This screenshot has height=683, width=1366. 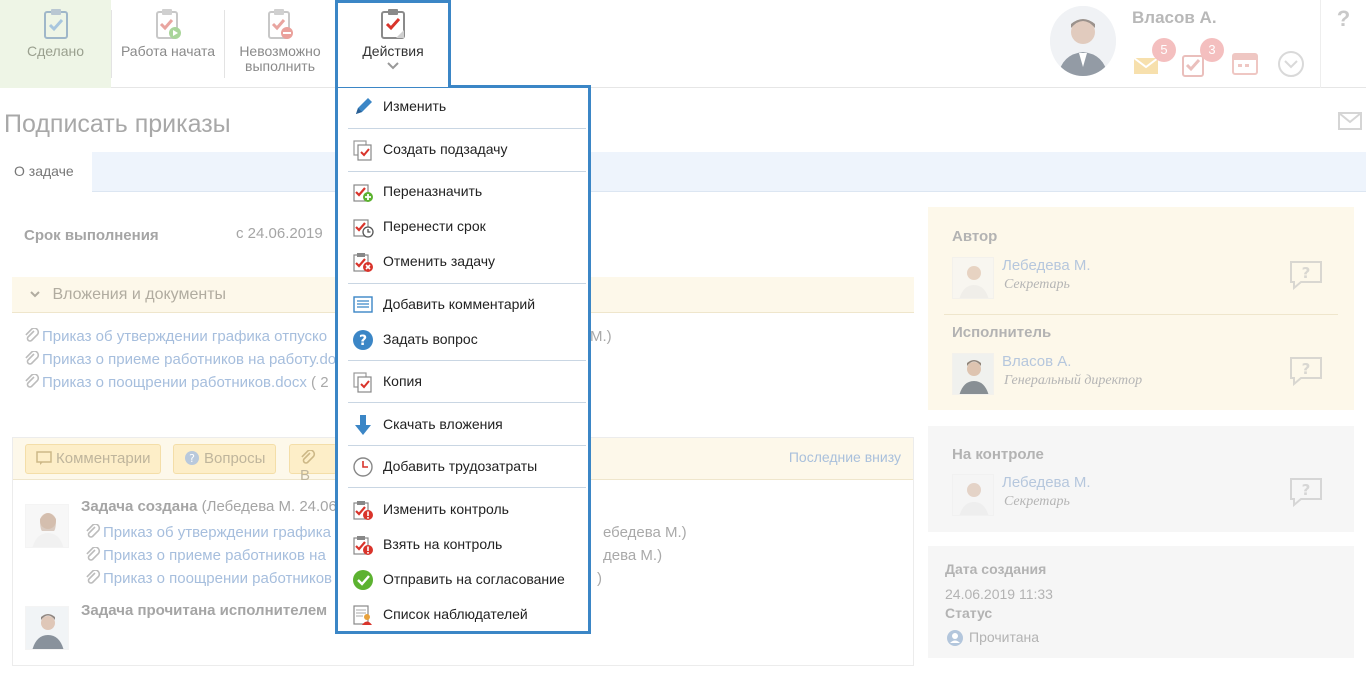 What do you see at coordinates (139, 506) in the screenshot?
I see `event-title: Задача создана` at bounding box center [139, 506].